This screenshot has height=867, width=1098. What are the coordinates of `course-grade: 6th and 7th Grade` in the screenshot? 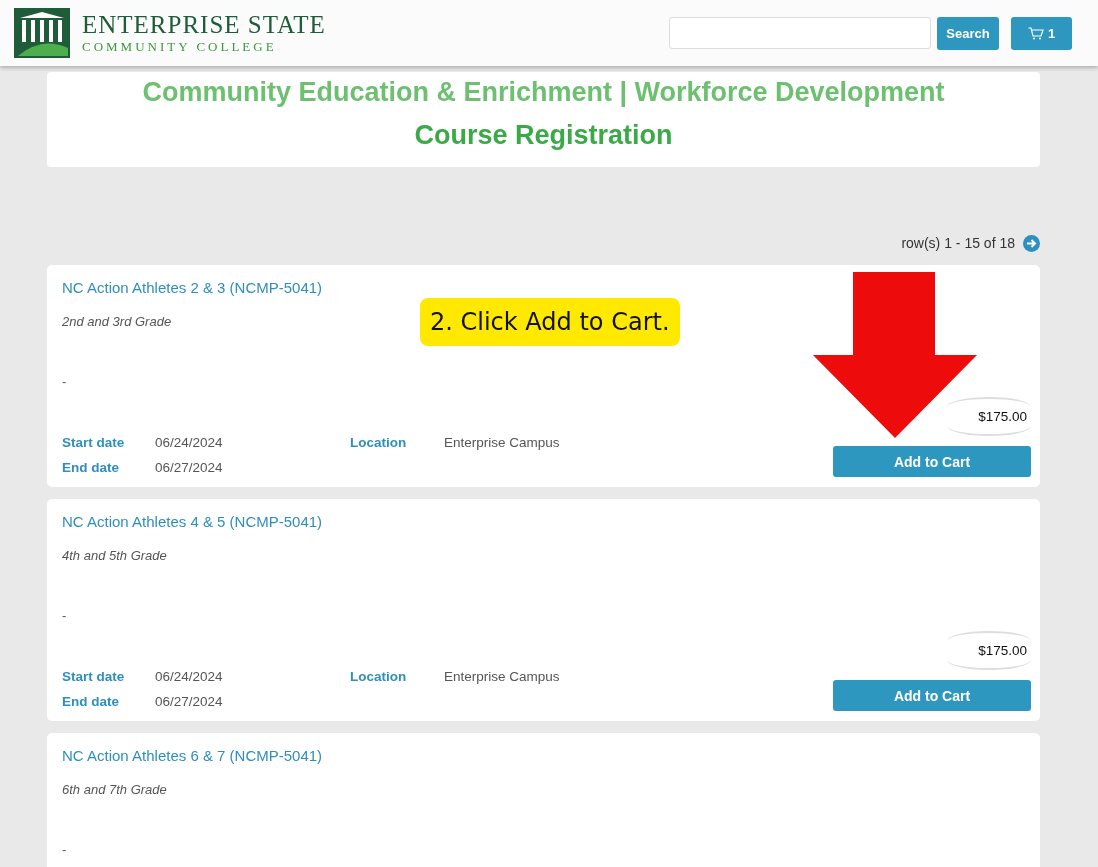 It's located at (114, 789).